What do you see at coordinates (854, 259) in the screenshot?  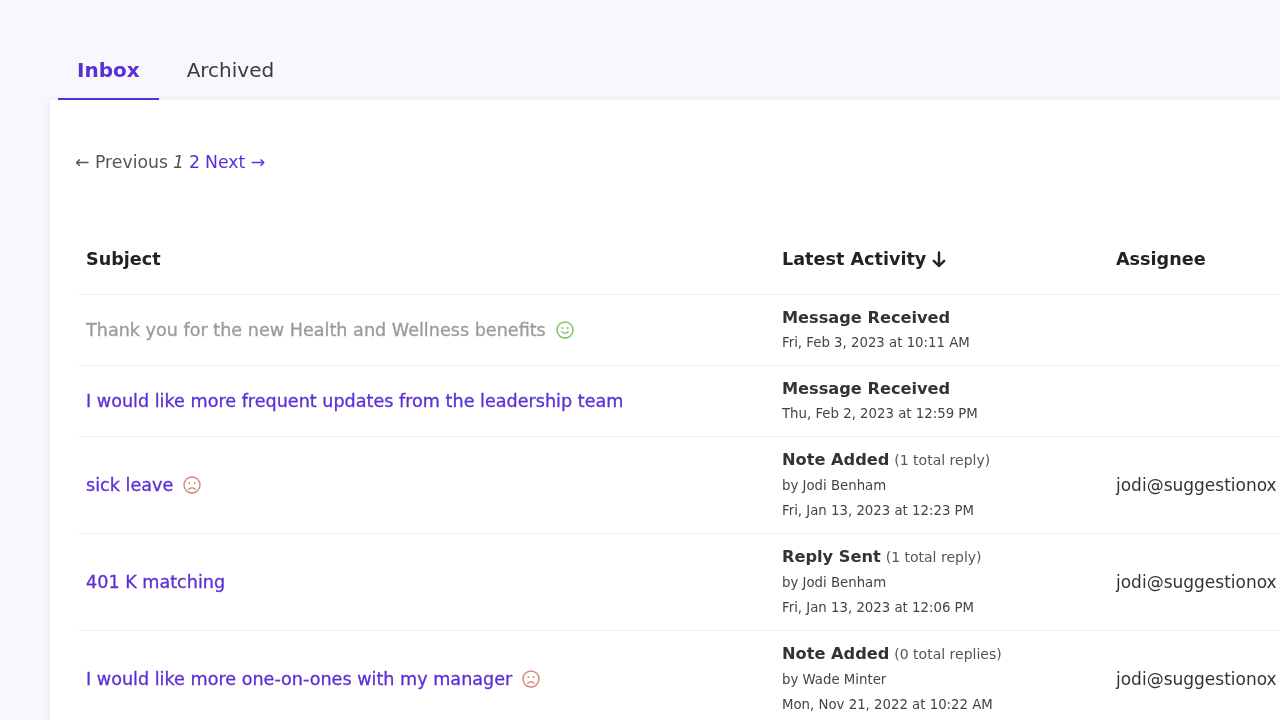 I see `column-header: Latest Activity` at bounding box center [854, 259].